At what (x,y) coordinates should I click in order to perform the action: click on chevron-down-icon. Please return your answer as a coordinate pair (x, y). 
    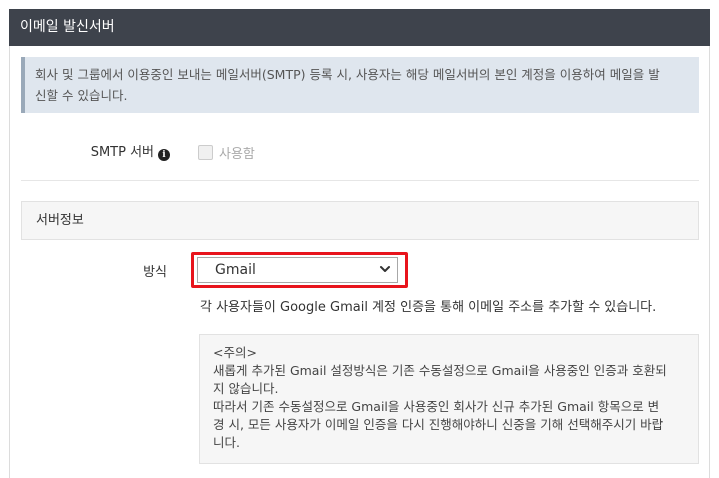
    Looking at the image, I should click on (385, 269).